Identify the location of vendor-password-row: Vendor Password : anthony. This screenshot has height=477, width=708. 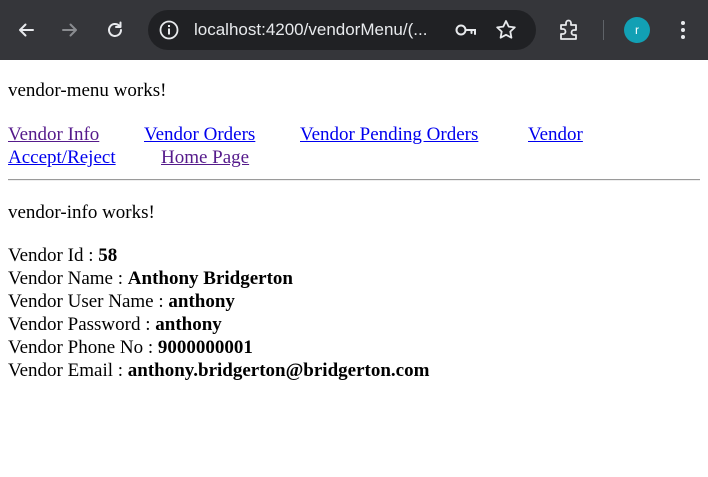
(115, 325).